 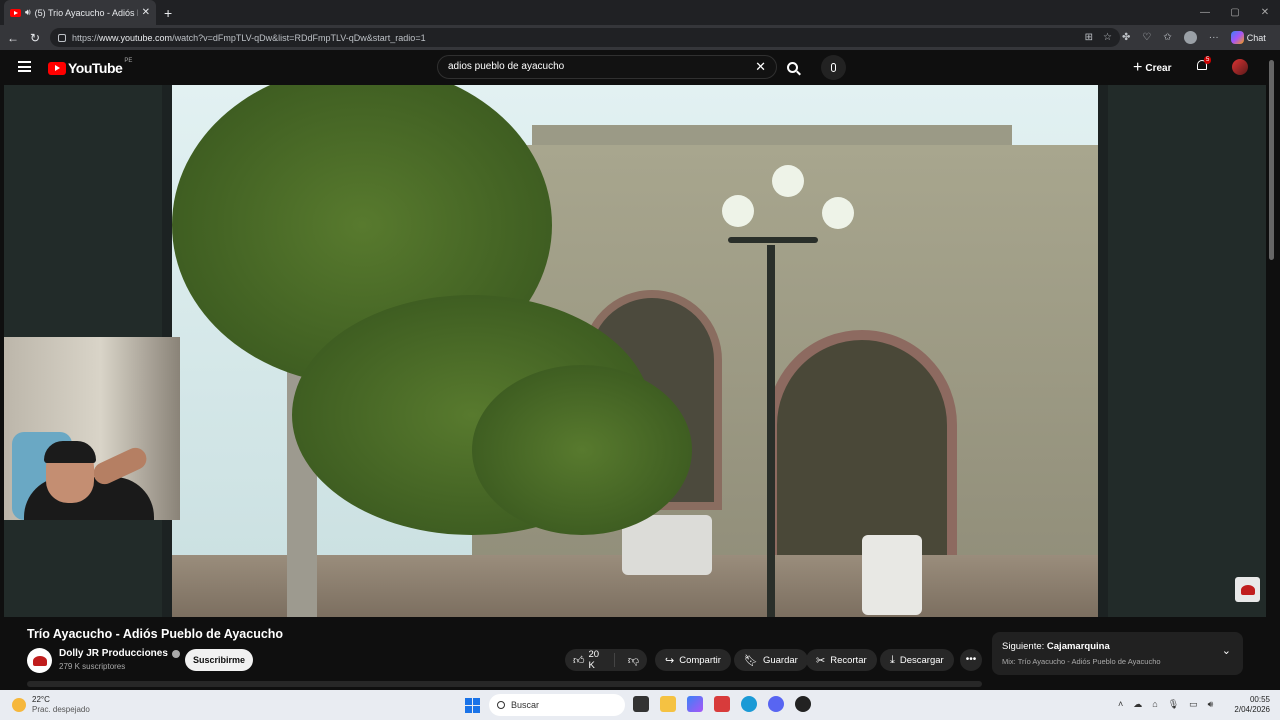 I want to click on create-button: + Crear, so click(x=1152, y=68).